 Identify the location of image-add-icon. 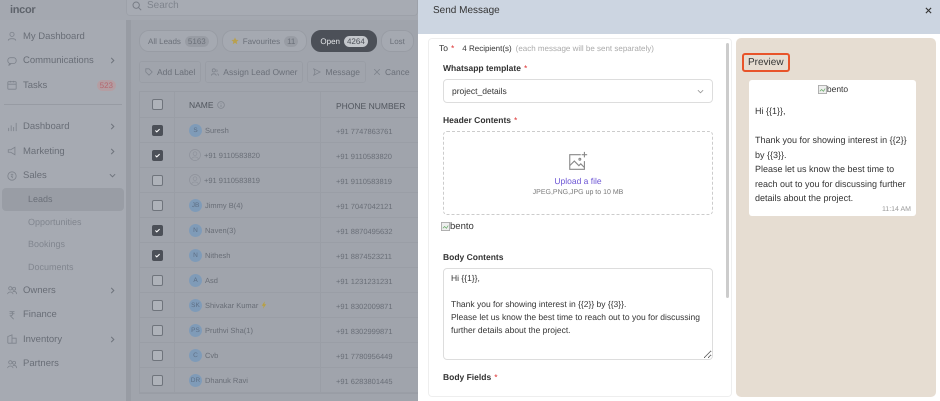
(578, 161).